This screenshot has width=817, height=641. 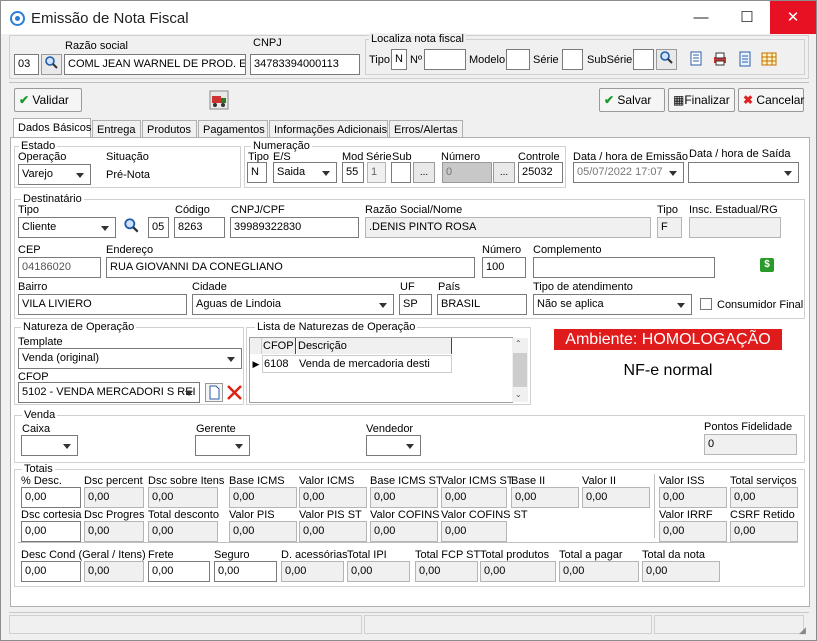 I want to click on dest-search-button, so click(x=131, y=227).